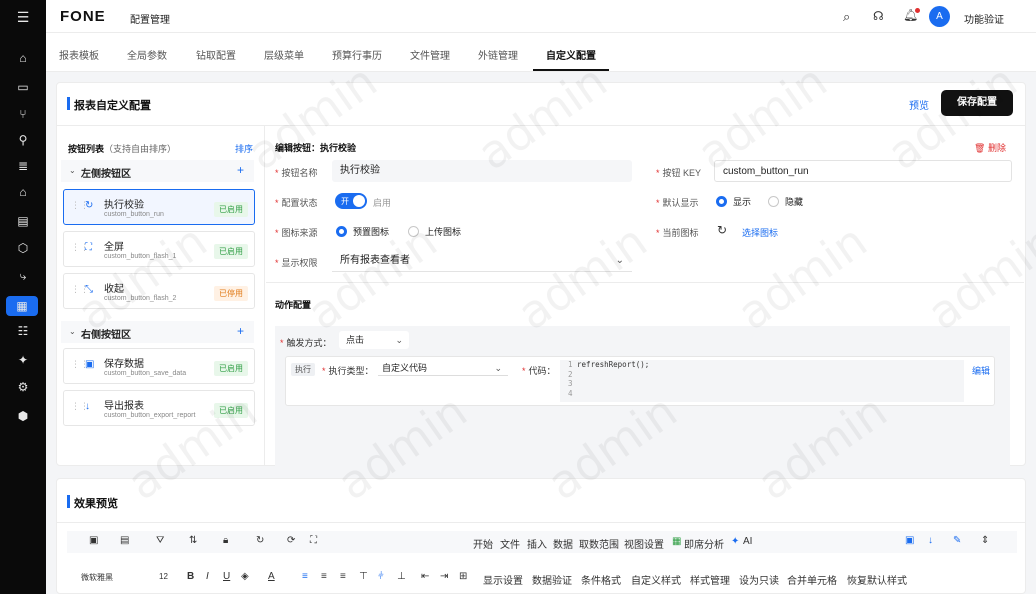 The height and width of the screenshot is (594, 1036). I want to click on menu-ai: AI, so click(747, 541).